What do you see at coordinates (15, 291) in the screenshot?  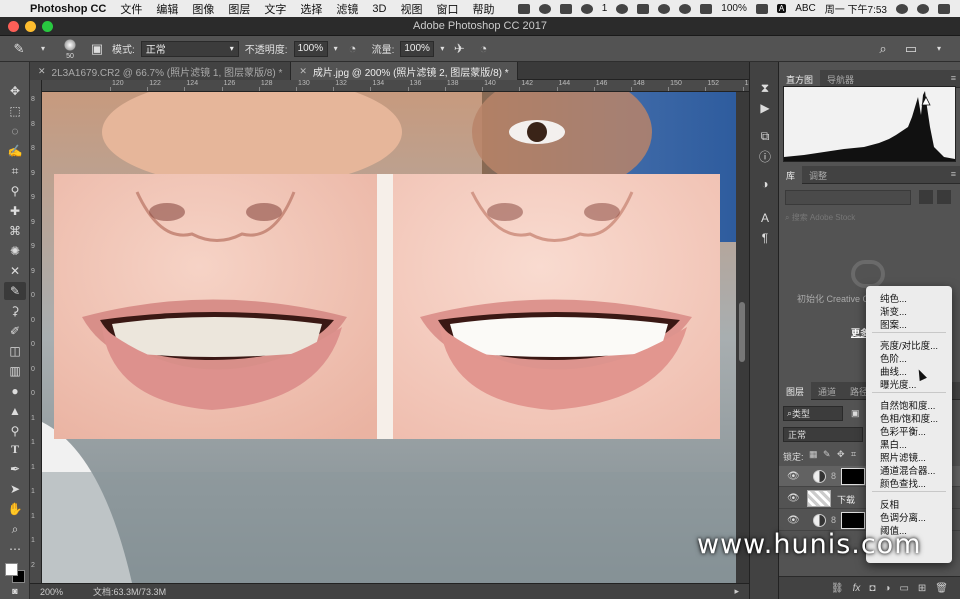 I see `brush-tool-icon: ✎` at bounding box center [15, 291].